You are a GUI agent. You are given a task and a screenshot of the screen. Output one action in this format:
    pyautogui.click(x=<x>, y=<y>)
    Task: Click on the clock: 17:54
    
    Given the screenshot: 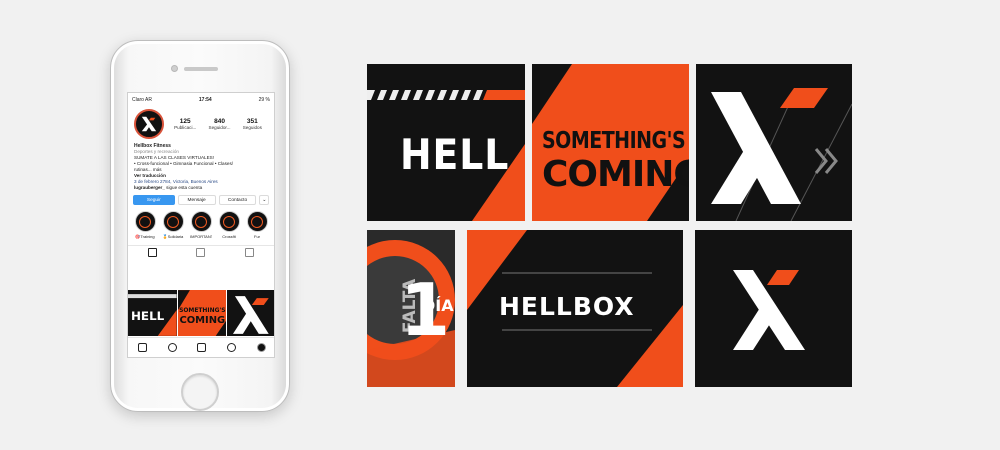 What is the action you would take?
    pyautogui.click(x=205, y=99)
    